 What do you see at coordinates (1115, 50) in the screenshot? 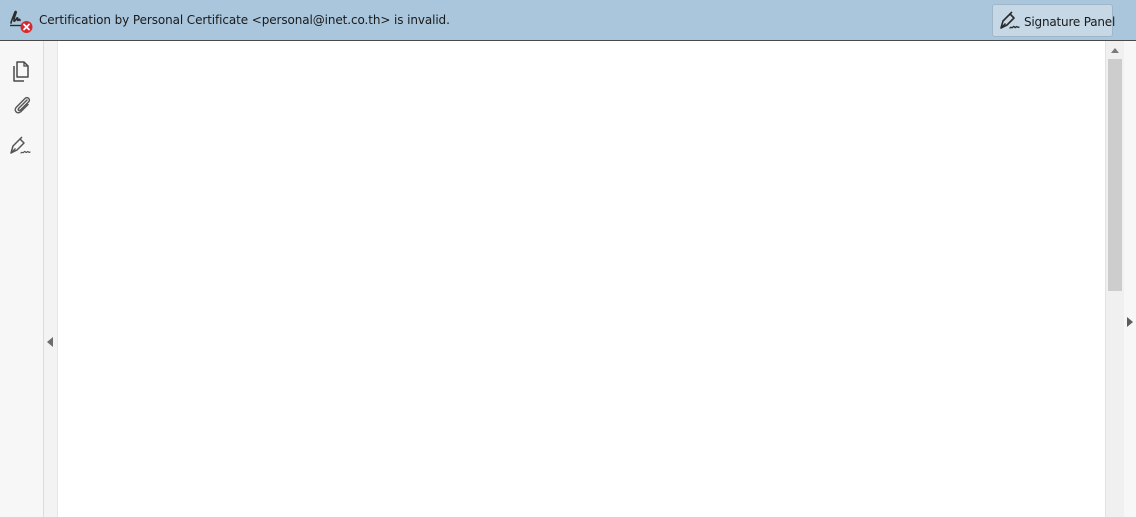
I see `scroll-up-arrow-icon` at bounding box center [1115, 50].